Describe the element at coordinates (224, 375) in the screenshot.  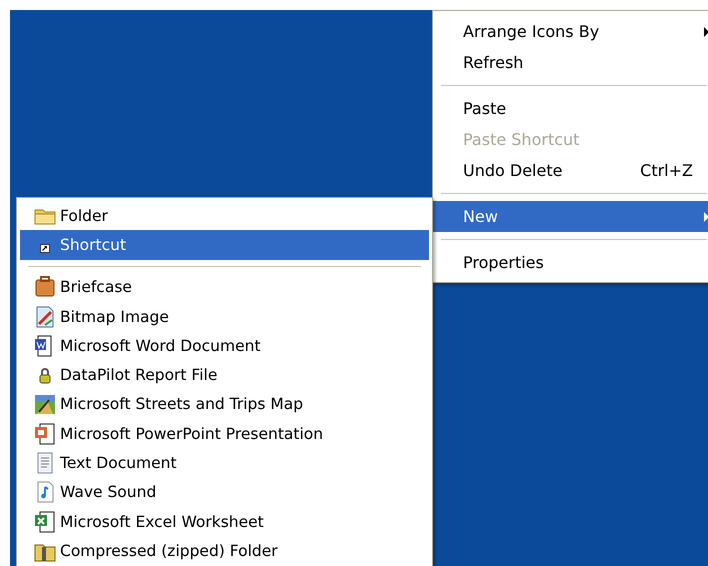
I see `menu-item: DataPilot Report File` at that location.